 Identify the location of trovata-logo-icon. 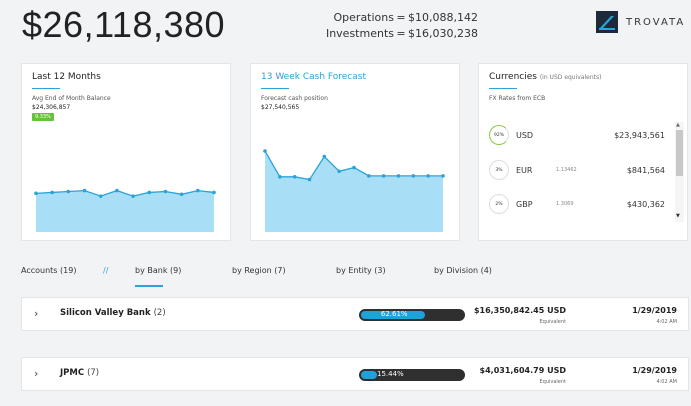
(607, 22).